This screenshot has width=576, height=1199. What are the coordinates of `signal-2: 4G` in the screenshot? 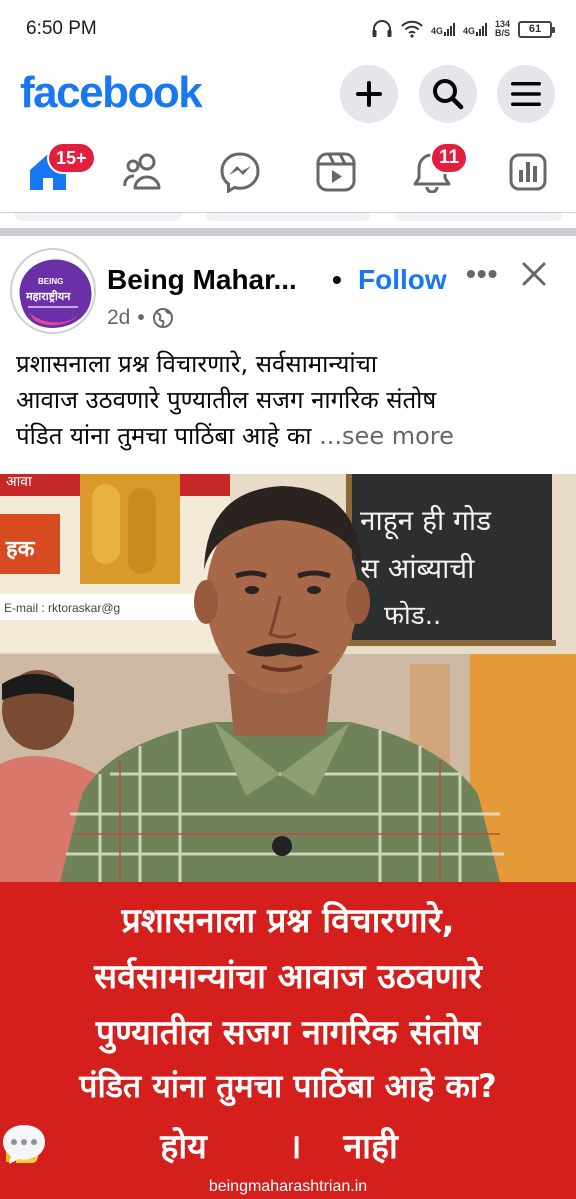 It's located at (475, 29).